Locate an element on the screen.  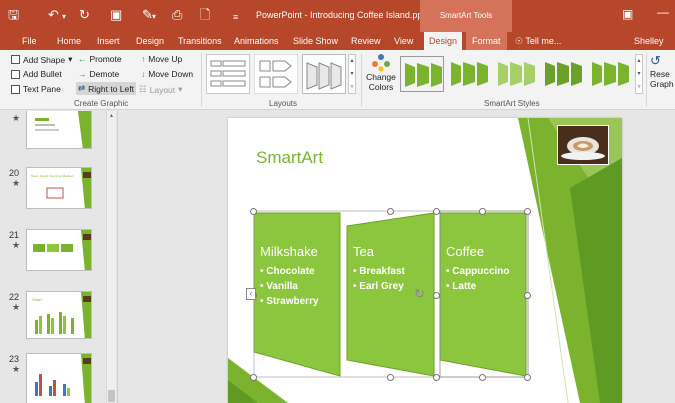
resize-handle-top-right is located at coordinates (527, 211).